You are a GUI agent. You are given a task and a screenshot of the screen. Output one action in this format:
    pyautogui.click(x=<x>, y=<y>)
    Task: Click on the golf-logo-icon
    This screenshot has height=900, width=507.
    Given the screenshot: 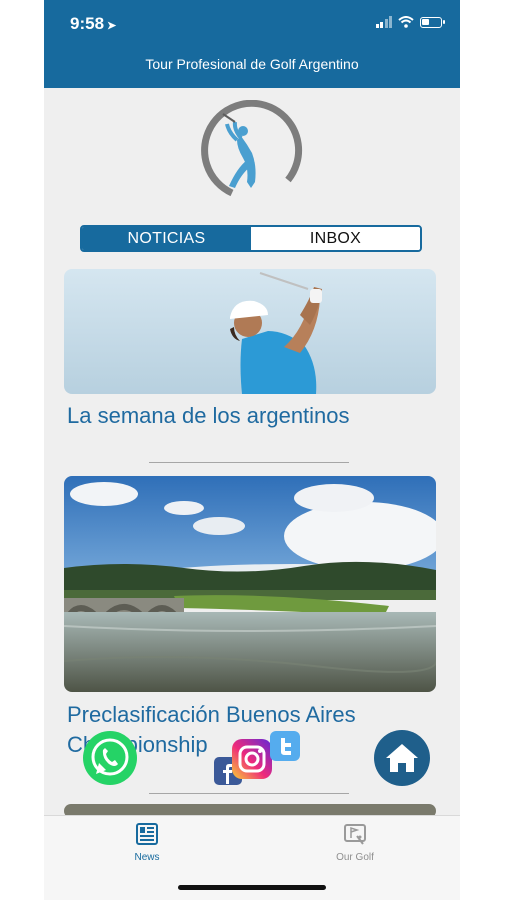 What is the action you would take?
    pyautogui.click(x=252, y=148)
    